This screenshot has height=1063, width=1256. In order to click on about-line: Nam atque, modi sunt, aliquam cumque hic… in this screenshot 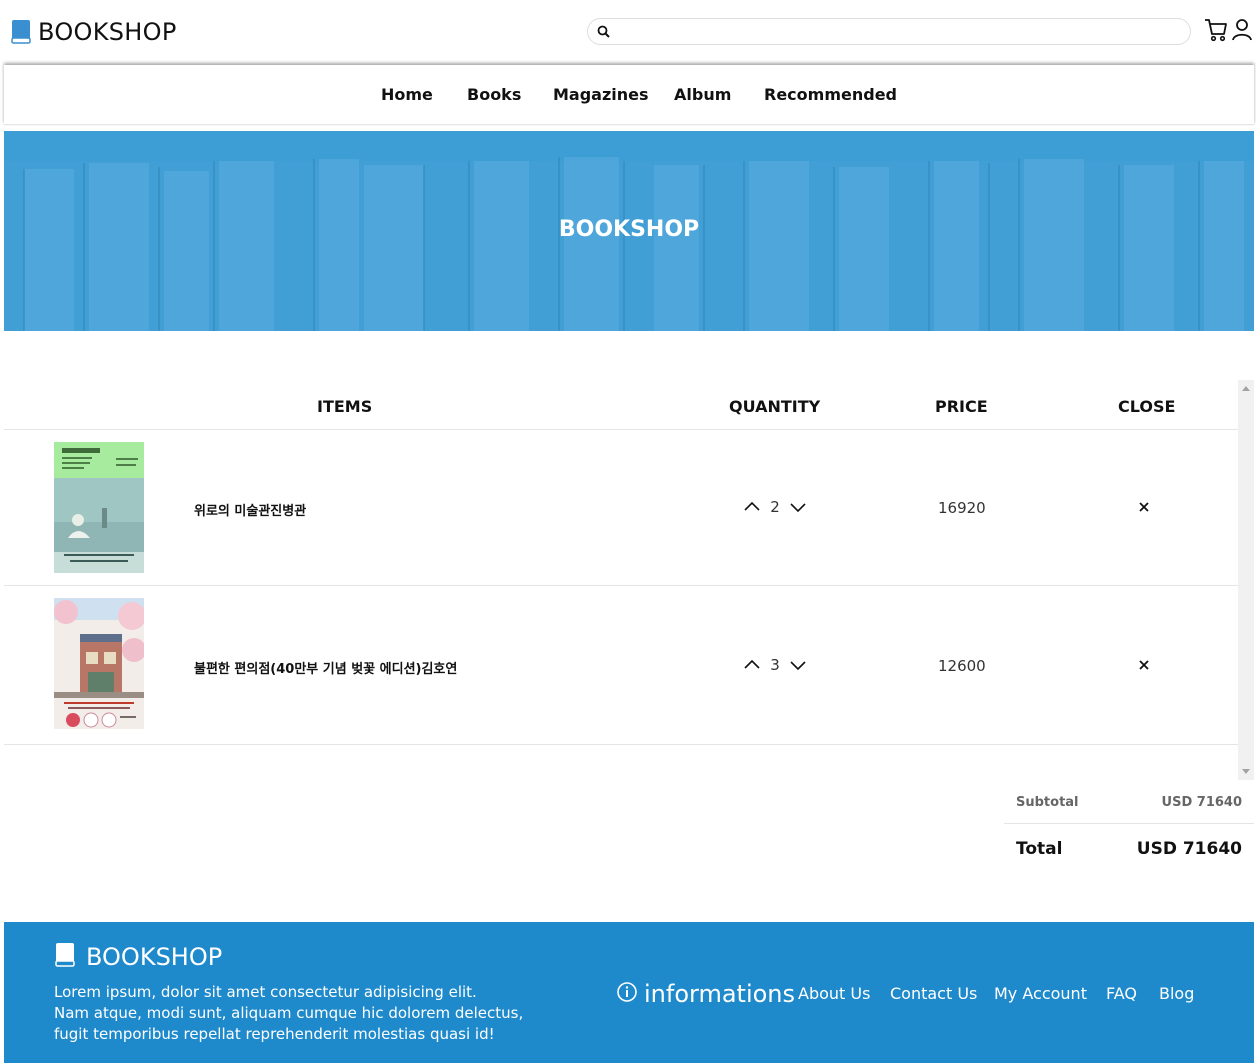, I will do `click(289, 1013)`.